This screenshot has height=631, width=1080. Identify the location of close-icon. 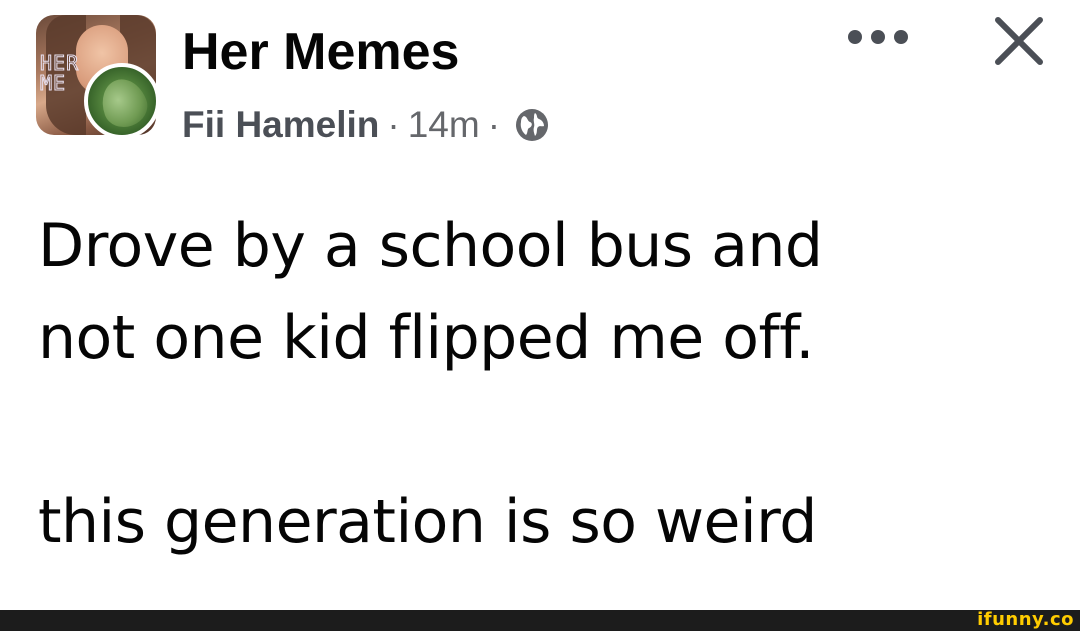
(1019, 41).